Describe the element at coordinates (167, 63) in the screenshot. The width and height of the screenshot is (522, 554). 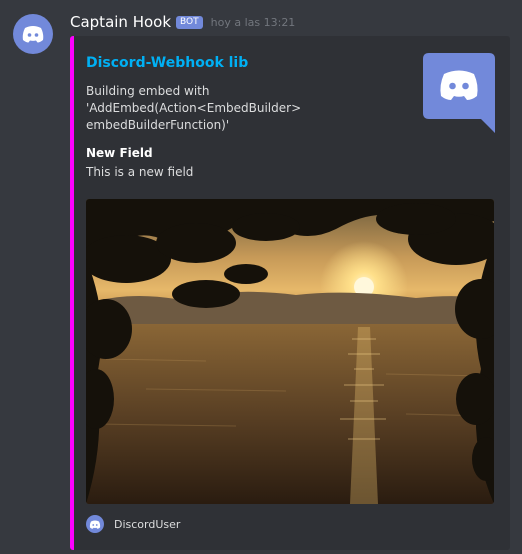
I see `embed-title: Discord-Webhook lib` at that location.